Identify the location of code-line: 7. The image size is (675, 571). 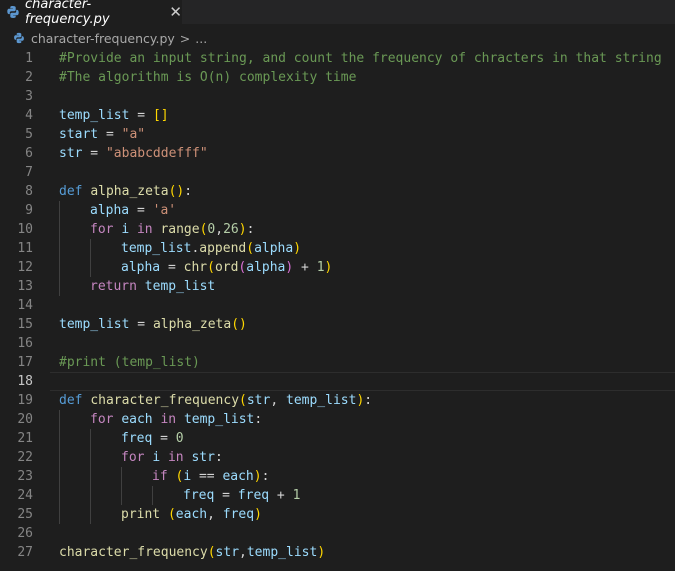
(337, 172).